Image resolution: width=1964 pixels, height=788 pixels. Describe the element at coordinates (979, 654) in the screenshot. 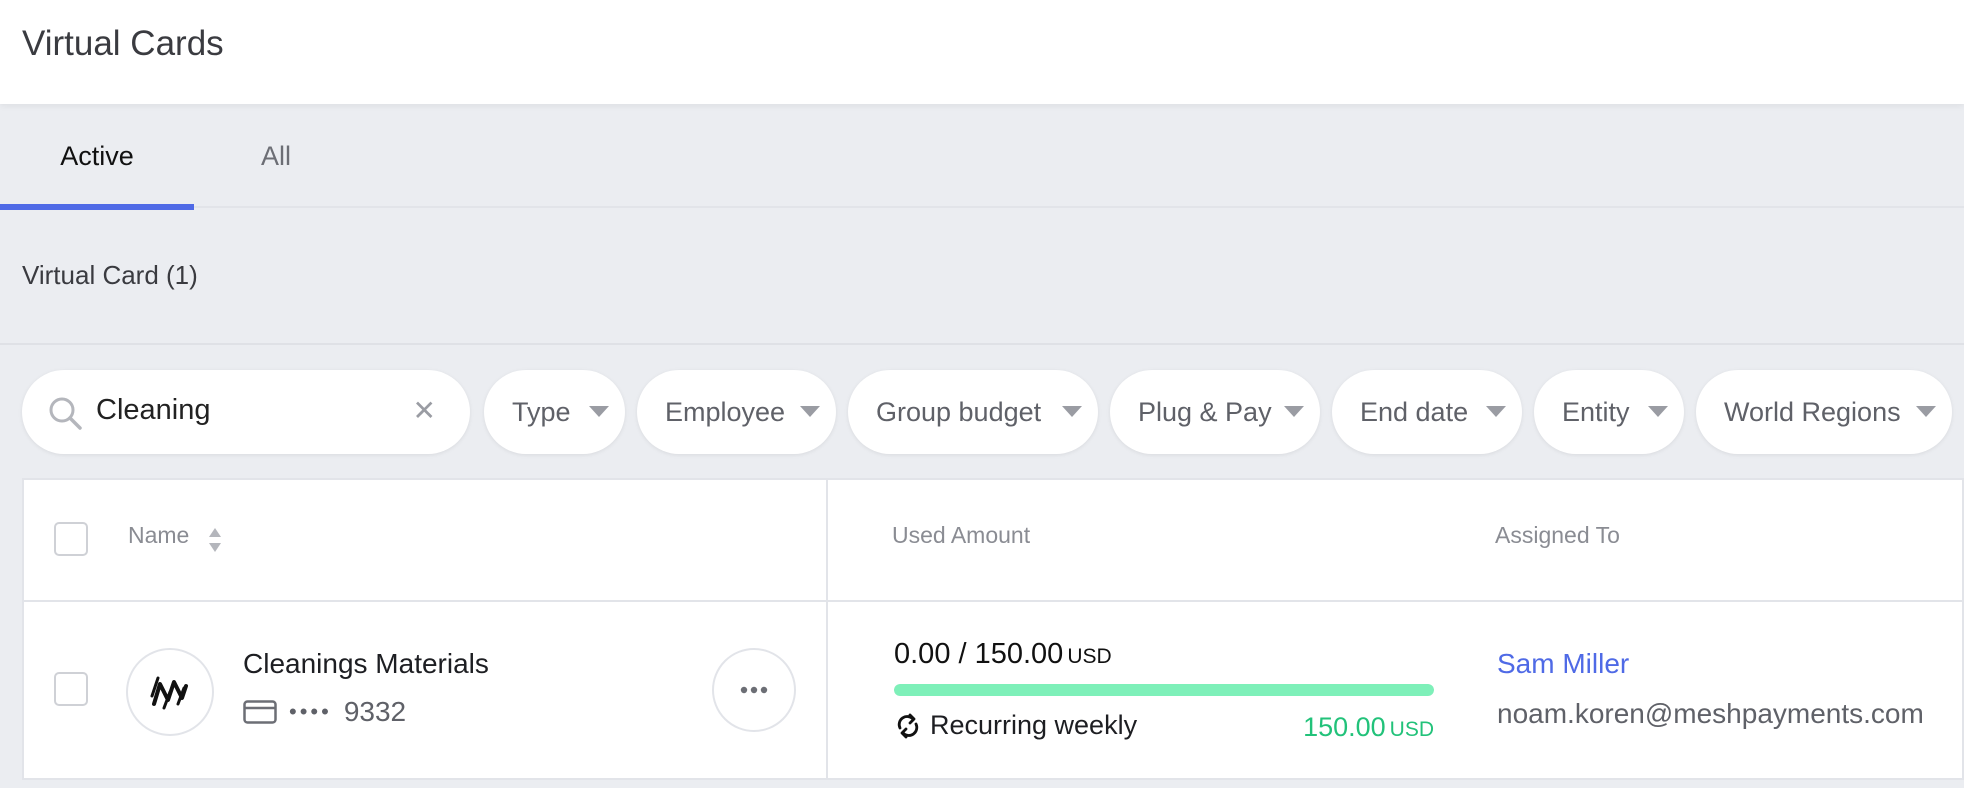

I see `used-amount-value: 0.00 / 150.00` at that location.